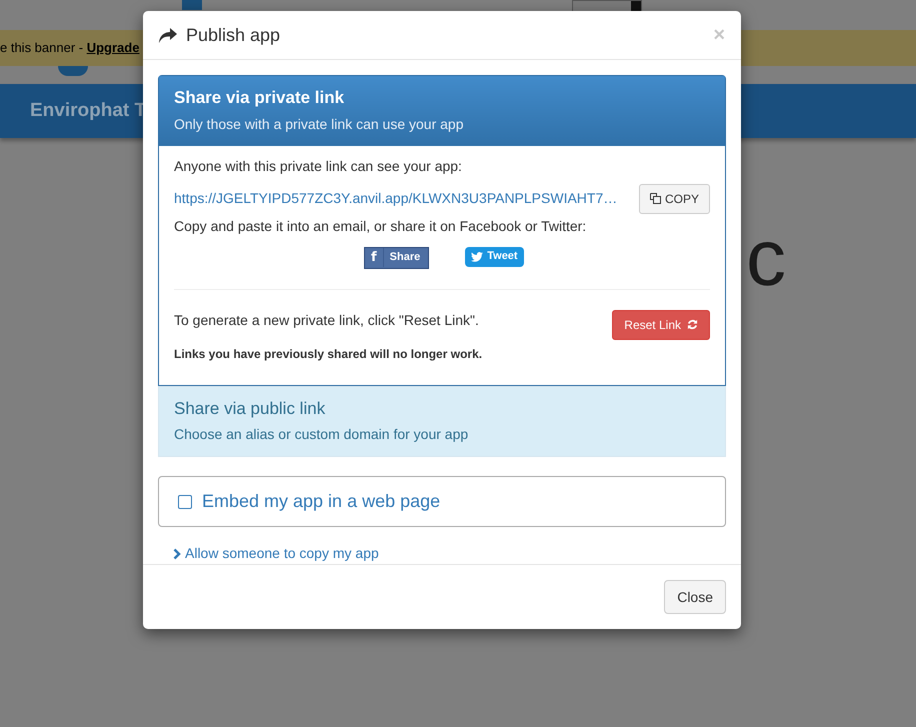 This screenshot has height=727, width=916. Describe the element at coordinates (766, 258) in the screenshot. I see `big-heading: c` at that location.